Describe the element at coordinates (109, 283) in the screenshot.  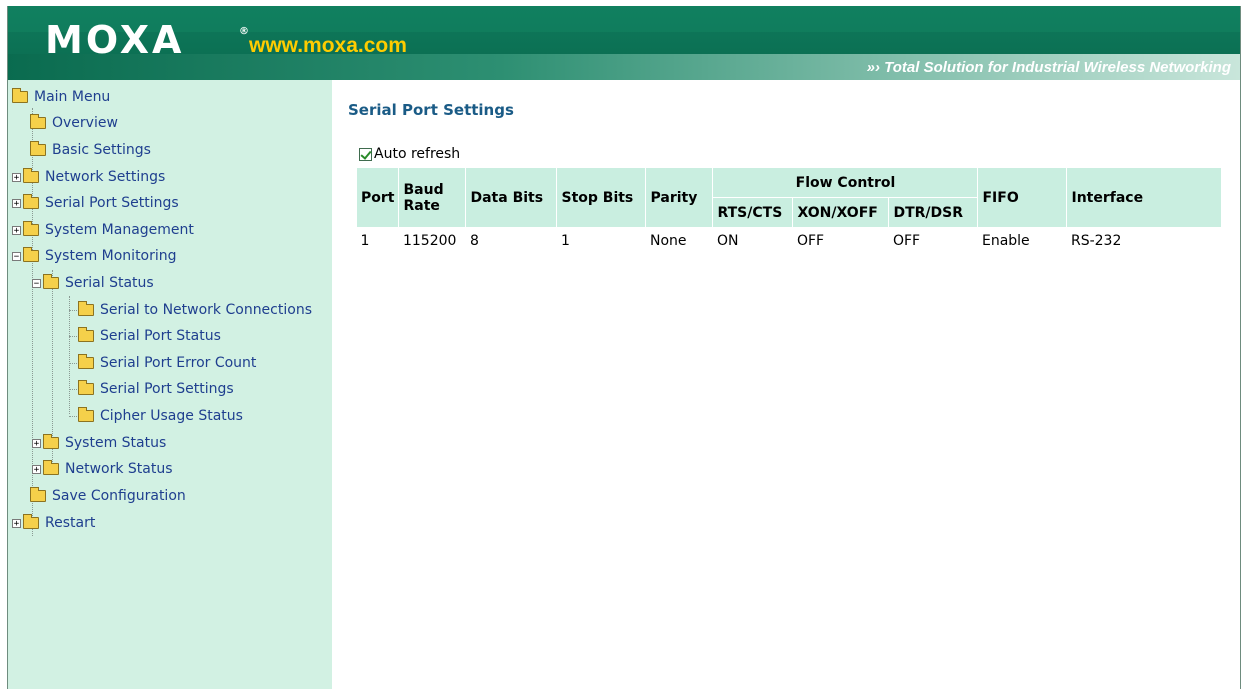
I see `menu-label: Serial Status` at that location.